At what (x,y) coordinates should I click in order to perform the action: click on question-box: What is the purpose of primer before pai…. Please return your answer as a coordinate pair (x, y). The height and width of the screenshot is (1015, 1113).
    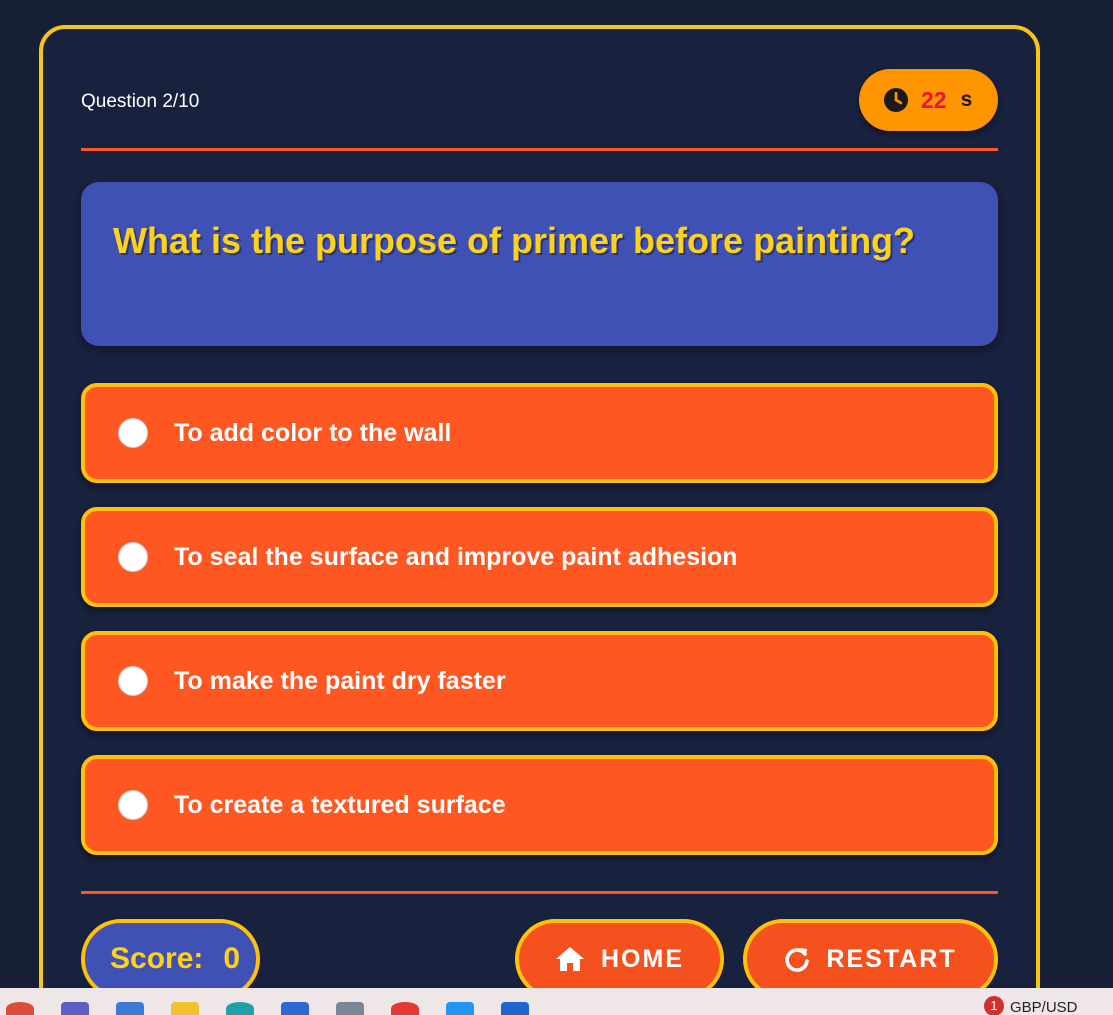
    Looking at the image, I should click on (539, 264).